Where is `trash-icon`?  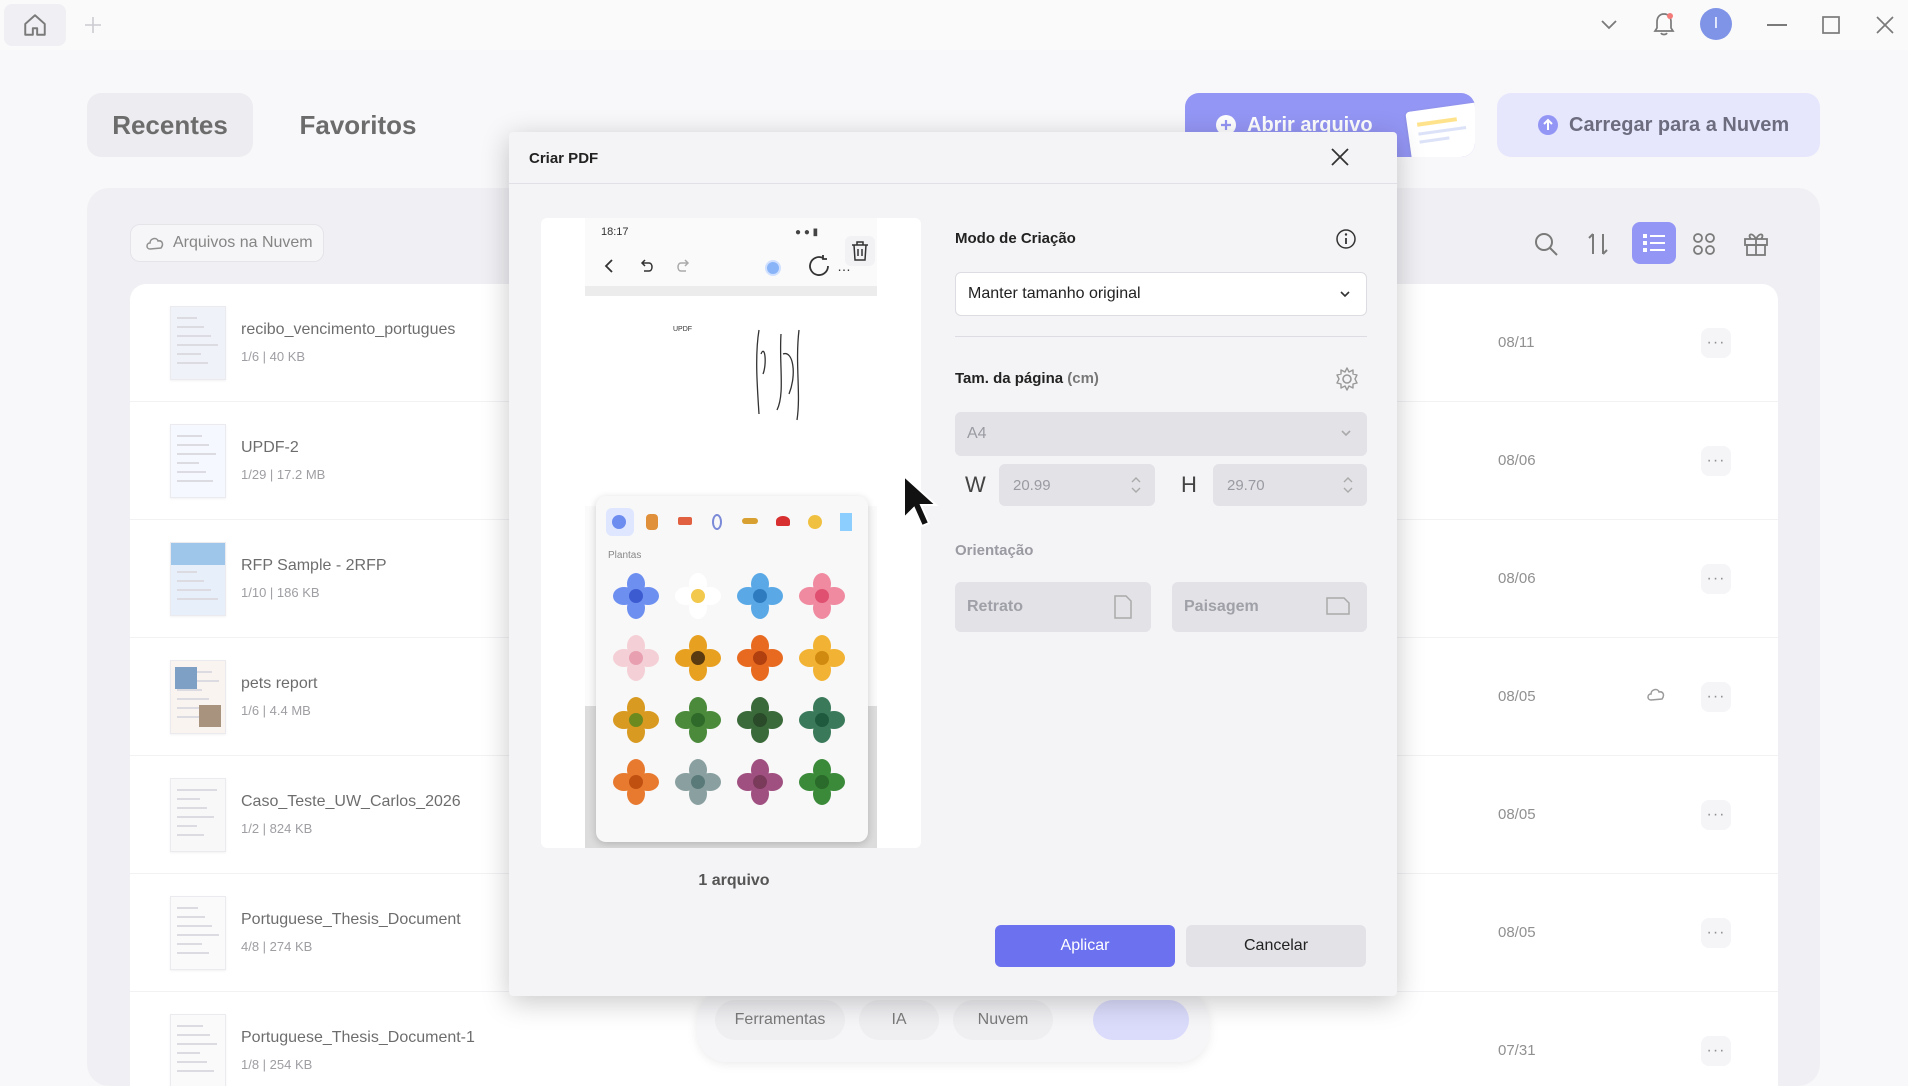 trash-icon is located at coordinates (860, 251).